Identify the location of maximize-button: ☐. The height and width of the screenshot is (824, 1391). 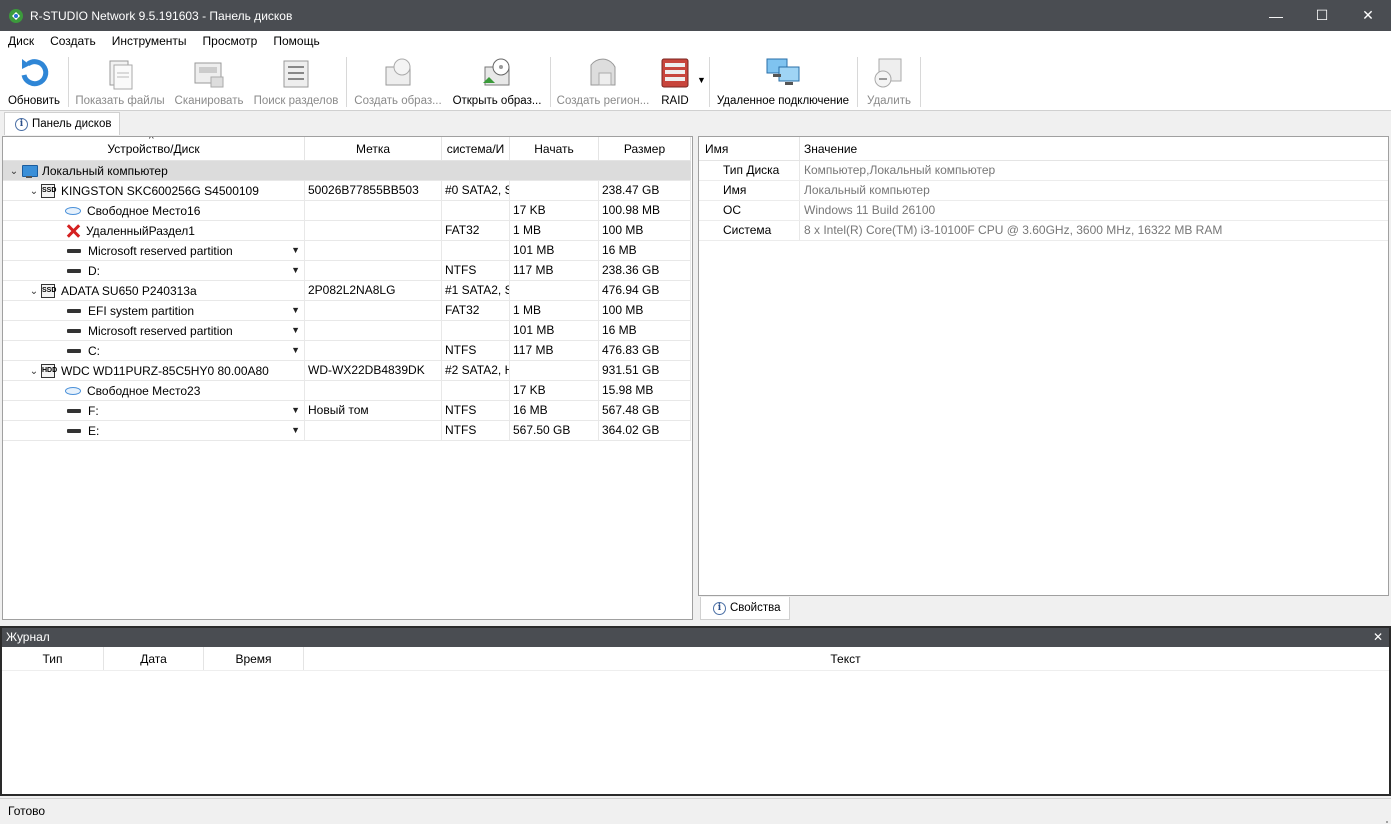
(1322, 15).